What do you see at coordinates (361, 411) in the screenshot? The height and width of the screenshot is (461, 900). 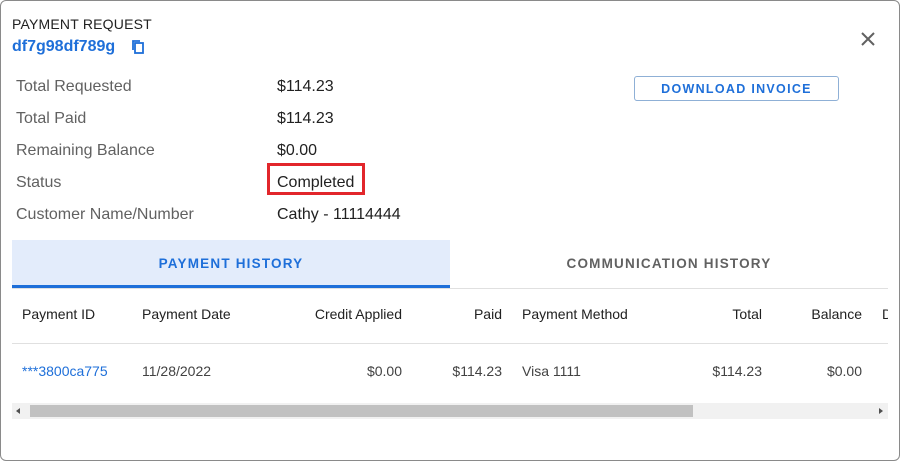 I see `scrollbar-thumb` at bounding box center [361, 411].